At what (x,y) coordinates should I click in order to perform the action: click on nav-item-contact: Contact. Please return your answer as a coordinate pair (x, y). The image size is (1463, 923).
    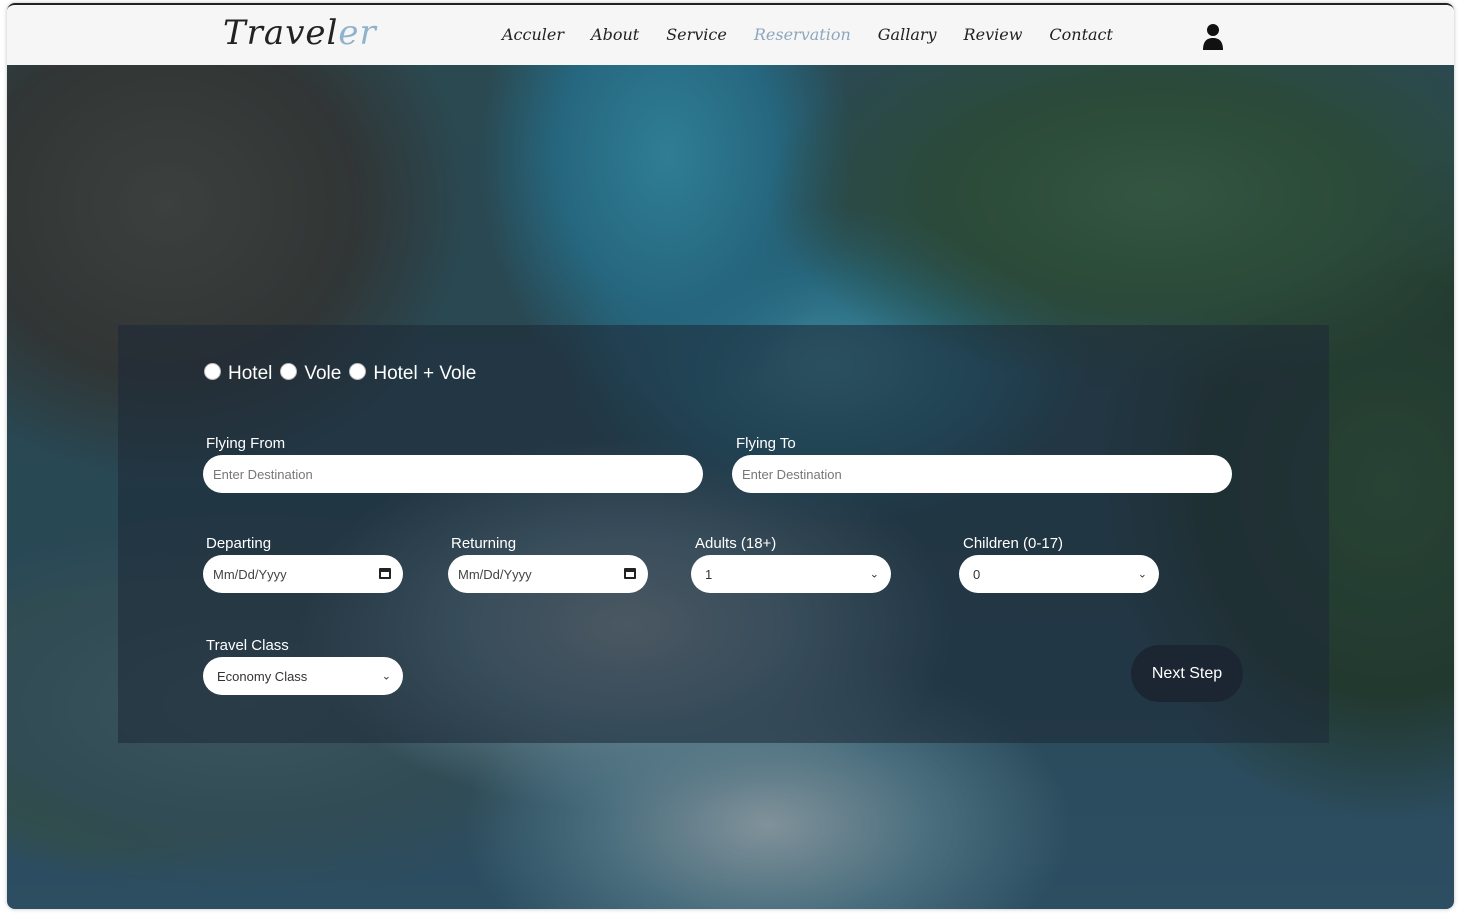
    Looking at the image, I should click on (1081, 34).